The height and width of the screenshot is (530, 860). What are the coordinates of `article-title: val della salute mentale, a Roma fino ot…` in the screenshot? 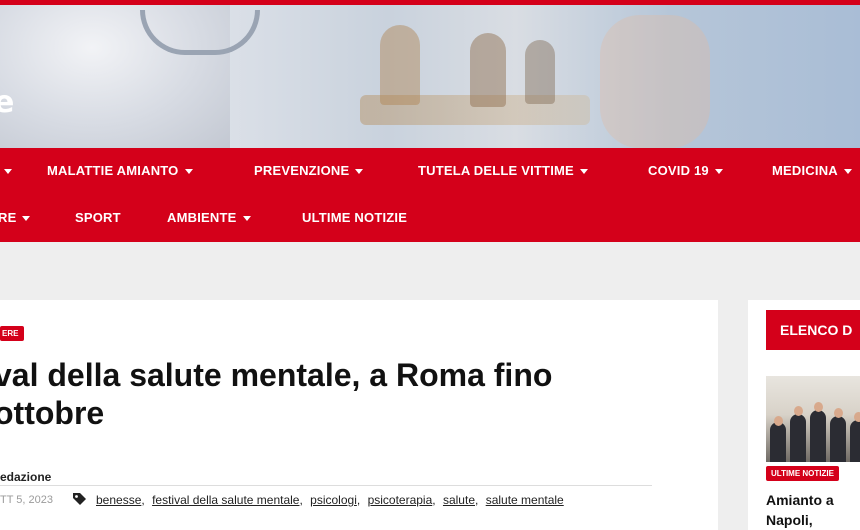 It's located at (347, 394).